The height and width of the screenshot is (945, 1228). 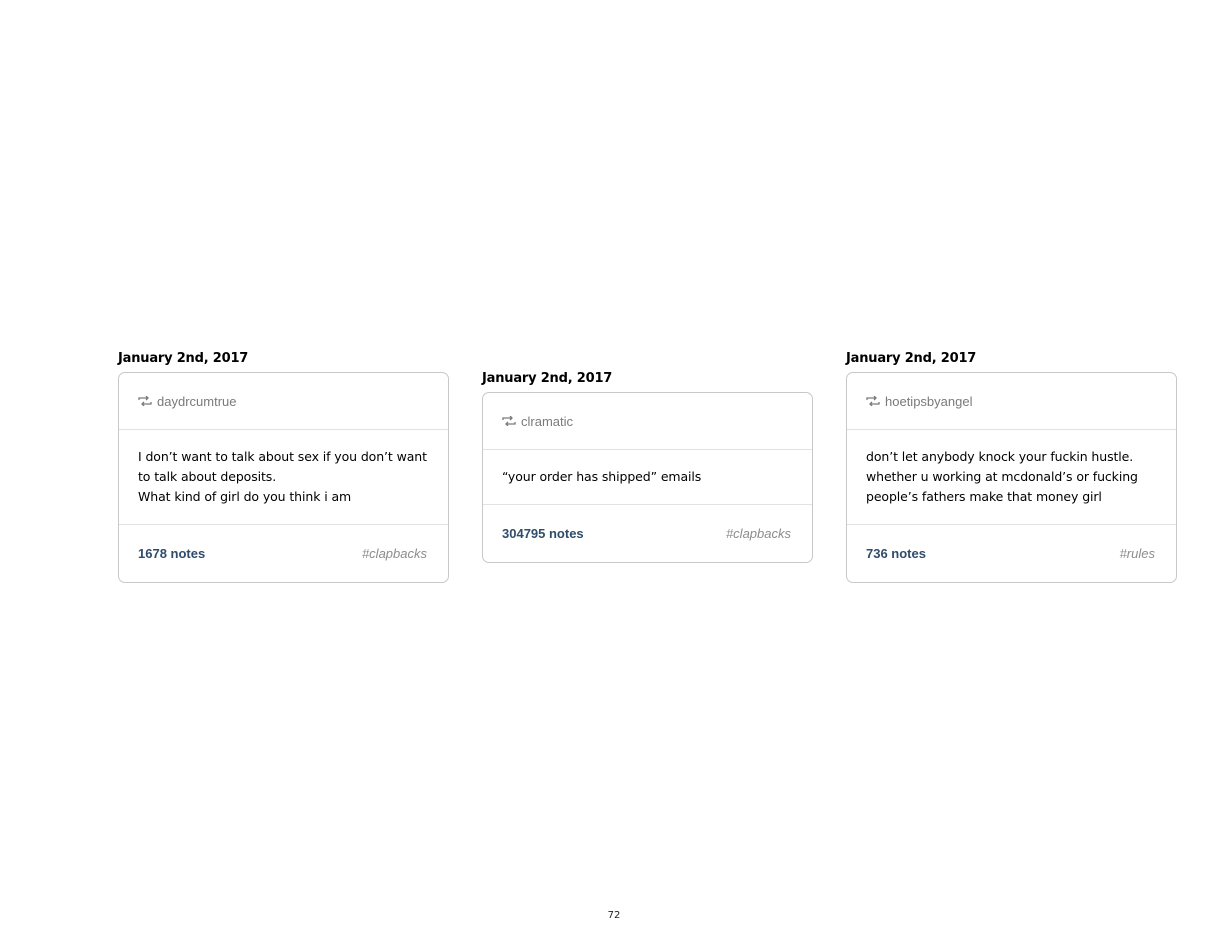 What do you see at coordinates (207, 476) in the screenshot?
I see `post-text-line: to talk about deposits.` at bounding box center [207, 476].